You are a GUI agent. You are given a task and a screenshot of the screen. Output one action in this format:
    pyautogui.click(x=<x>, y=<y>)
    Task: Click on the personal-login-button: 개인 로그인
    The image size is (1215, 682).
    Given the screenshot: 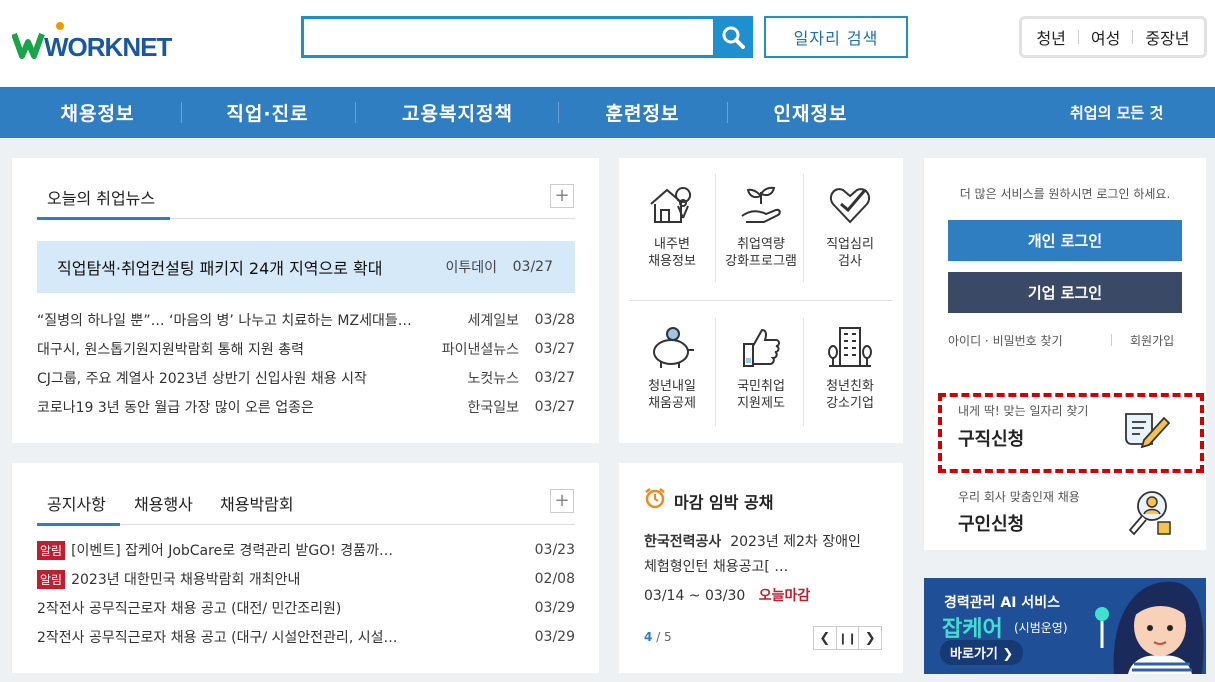 What is the action you would take?
    pyautogui.click(x=1065, y=240)
    